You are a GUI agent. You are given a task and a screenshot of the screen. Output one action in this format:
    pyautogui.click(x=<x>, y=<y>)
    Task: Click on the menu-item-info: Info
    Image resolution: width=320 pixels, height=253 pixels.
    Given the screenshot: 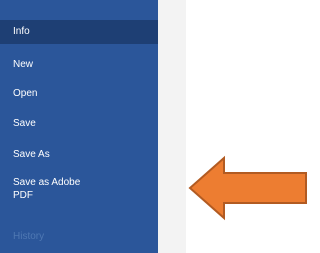 What is the action you would take?
    pyautogui.click(x=79, y=32)
    